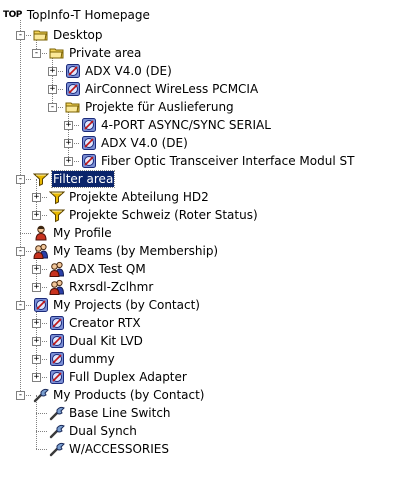 The height and width of the screenshot is (489, 413). I want to click on top-logo: TOP, so click(12, 15).